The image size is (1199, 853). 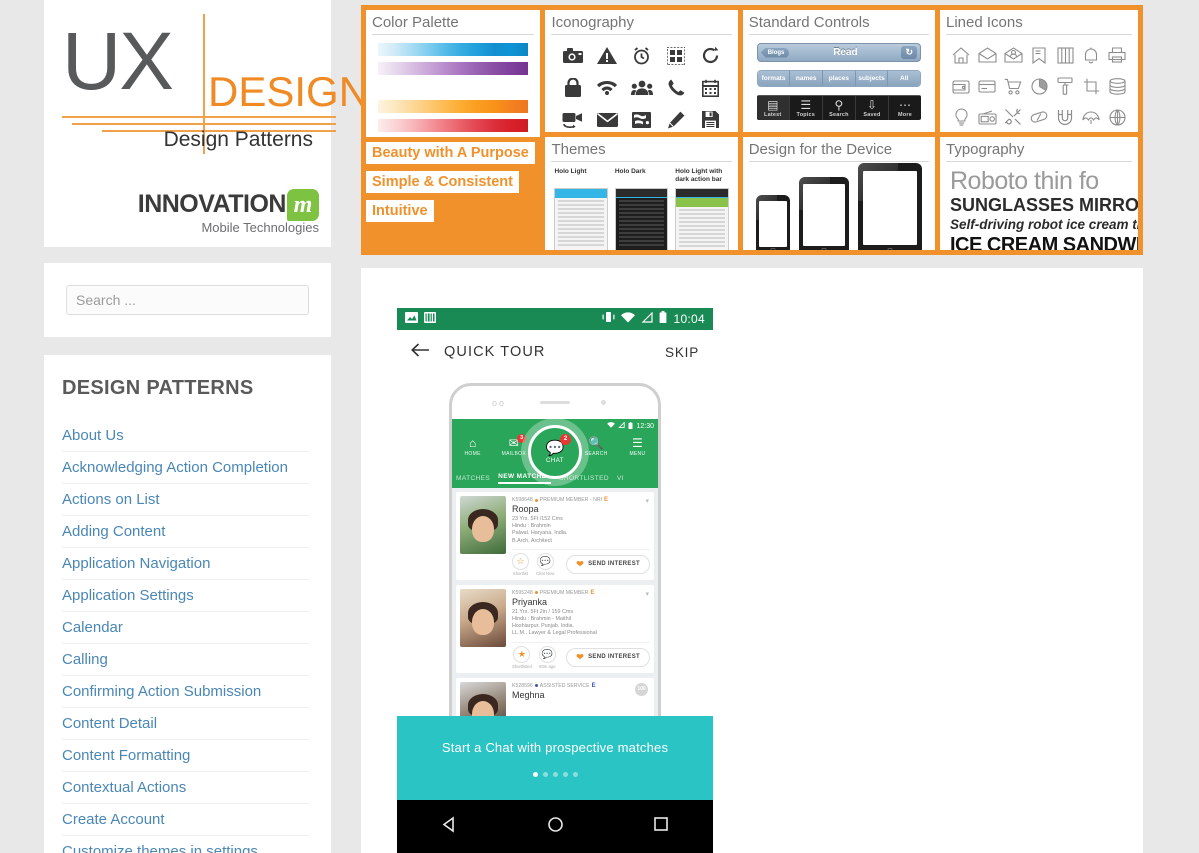 I want to click on recents-square-icon, so click(x=661, y=826).